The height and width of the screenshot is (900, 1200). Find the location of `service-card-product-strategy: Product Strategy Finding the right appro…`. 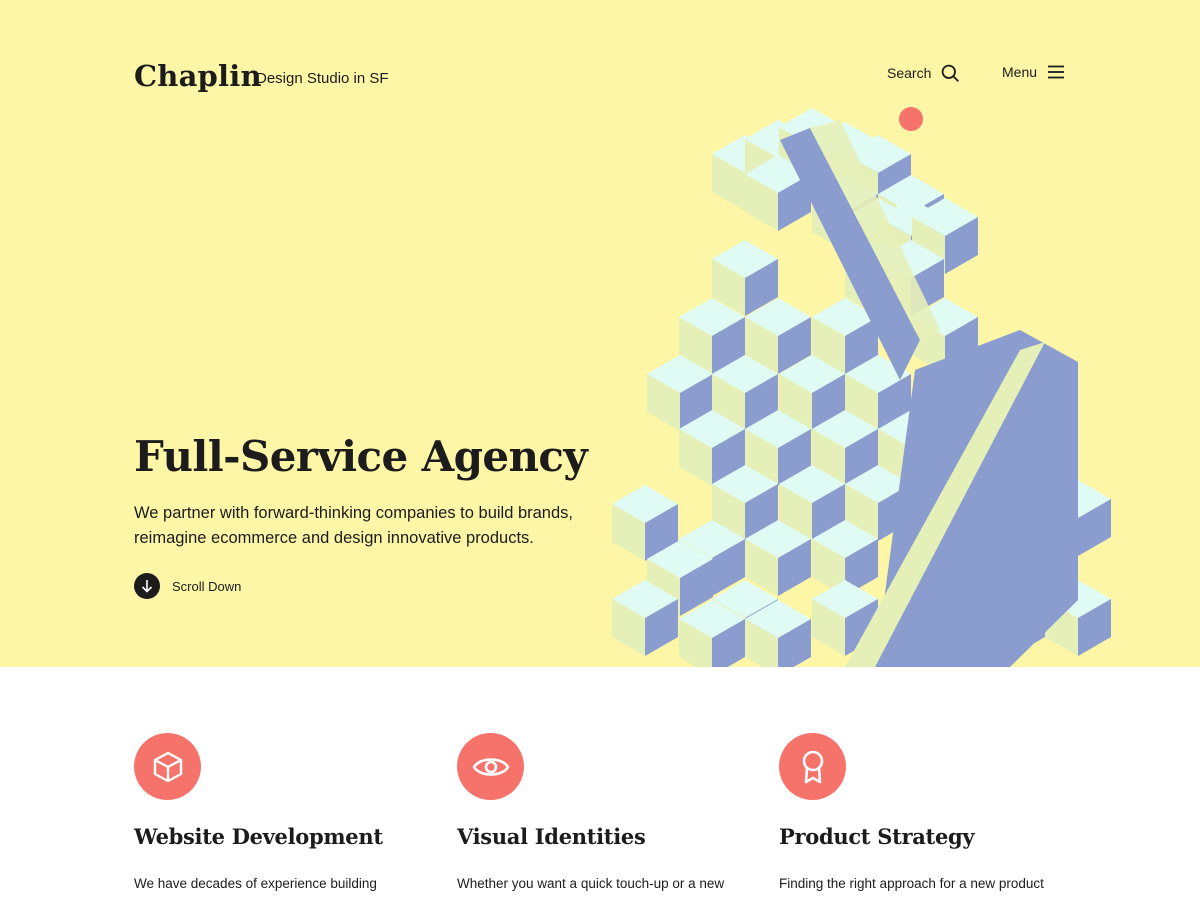

service-card-product-strategy: Product Strategy Finding the right appro… is located at coordinates (924, 814).